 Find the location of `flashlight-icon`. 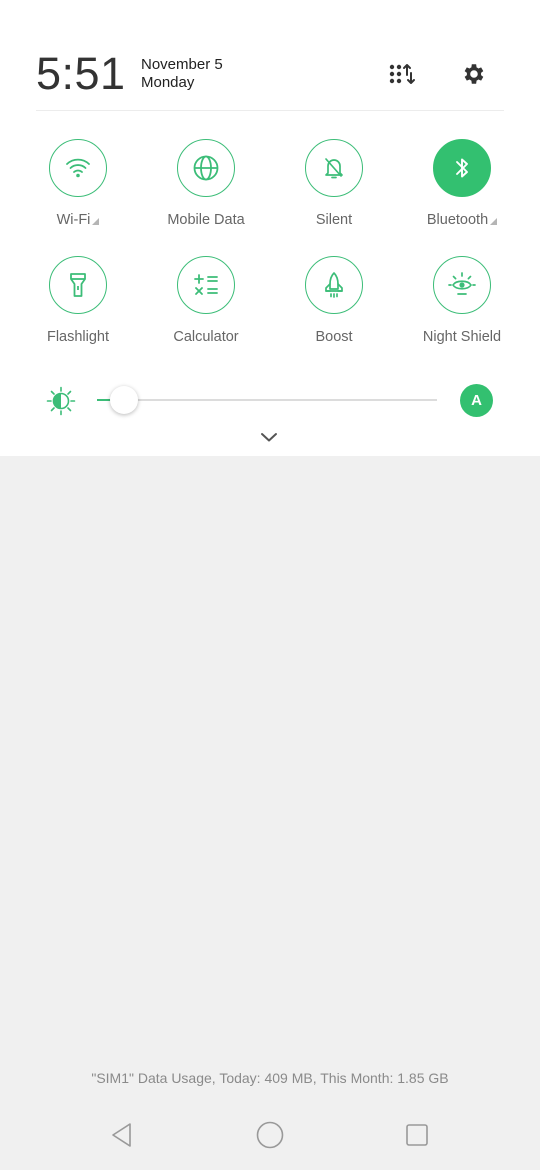

flashlight-icon is located at coordinates (78, 285).